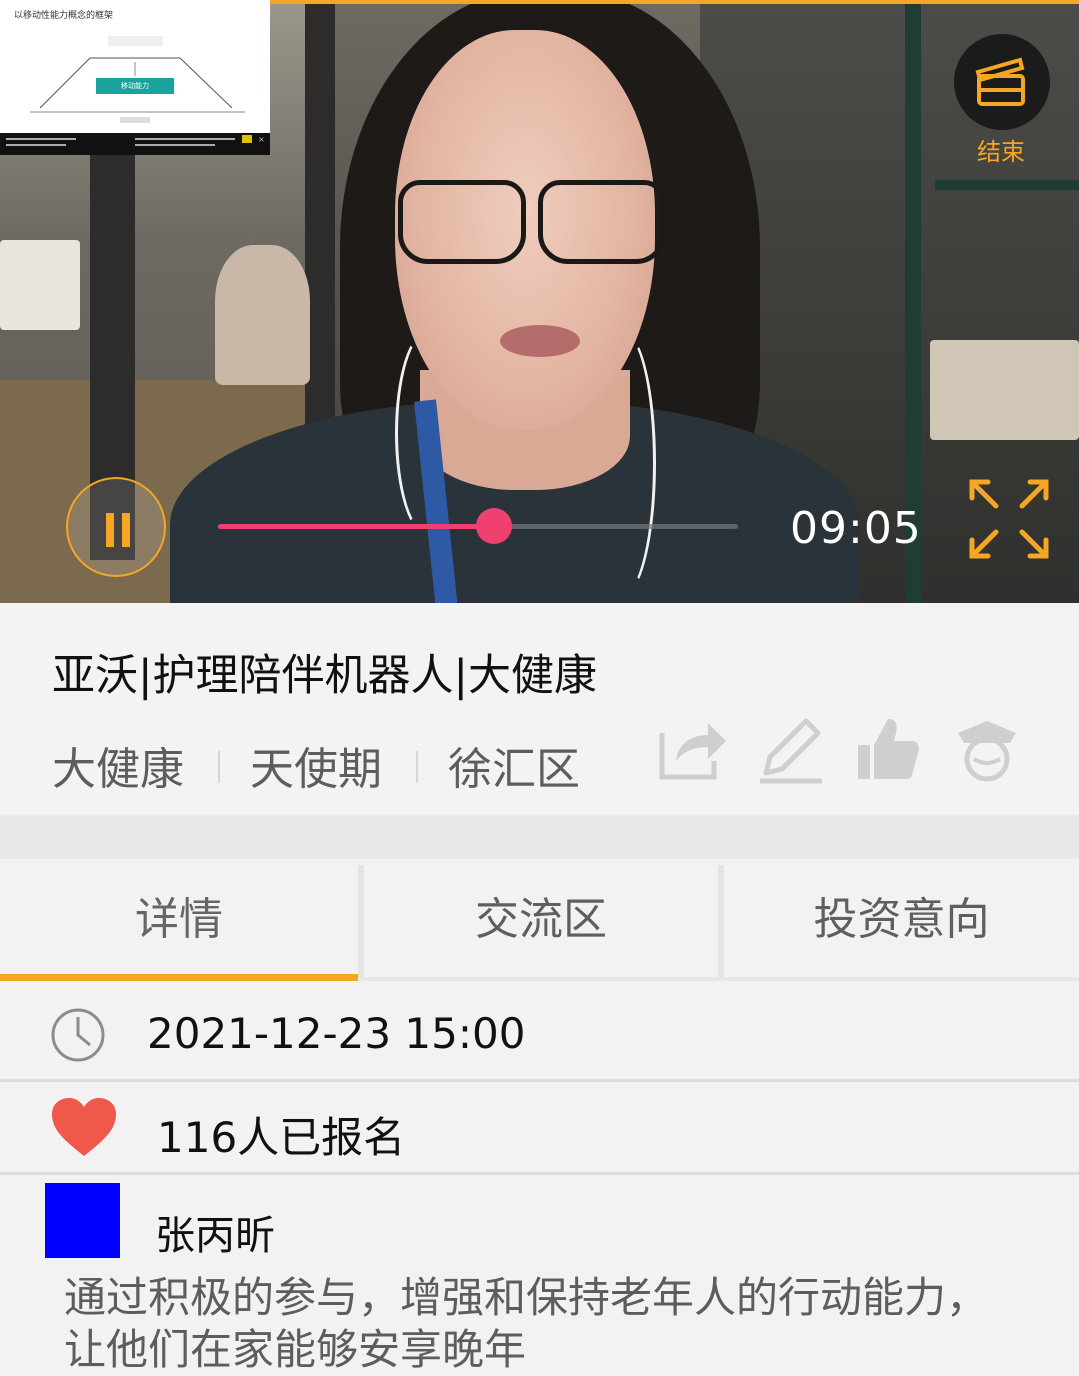 The width and height of the screenshot is (1079, 1376). What do you see at coordinates (356, 526) in the screenshot?
I see `progress-fill` at bounding box center [356, 526].